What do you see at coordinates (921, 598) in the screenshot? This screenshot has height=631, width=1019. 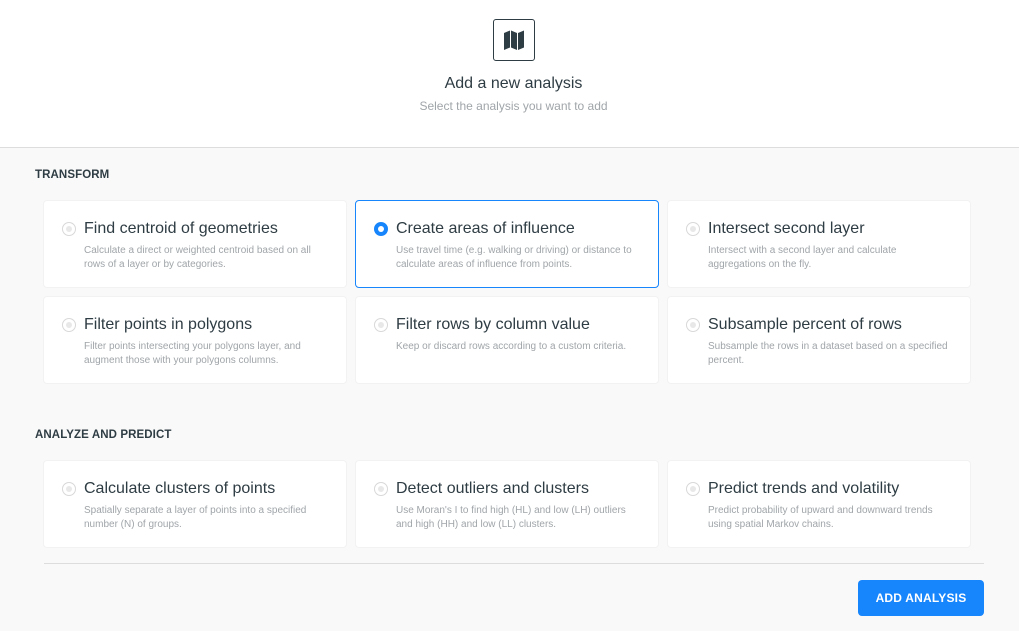 I see `add-analysis-button: ADD ANALYSIS` at bounding box center [921, 598].